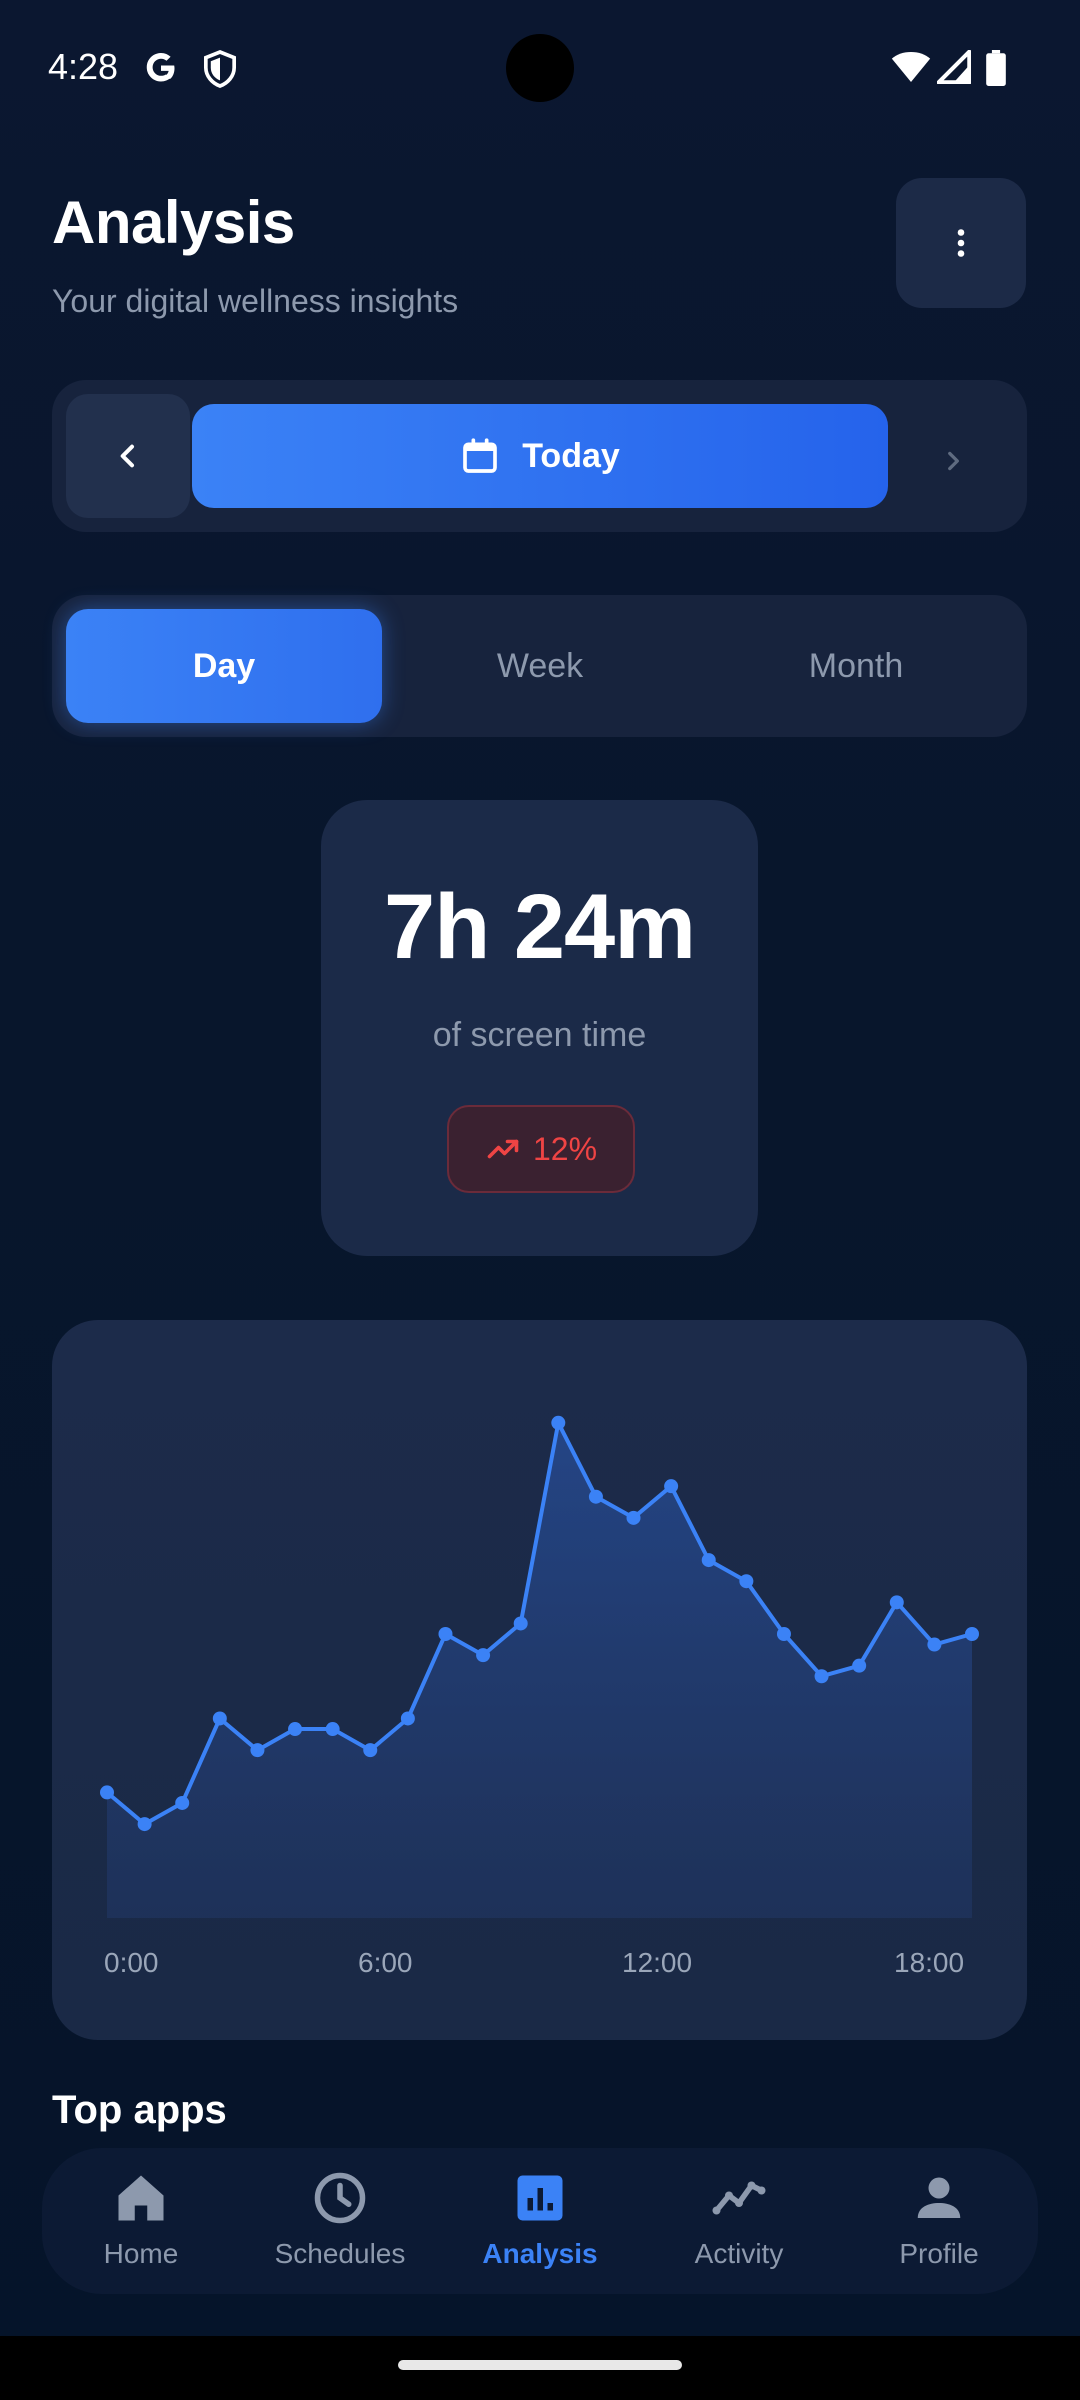 This screenshot has width=1080, height=2400. I want to click on trending-up-icon, so click(503, 1149).